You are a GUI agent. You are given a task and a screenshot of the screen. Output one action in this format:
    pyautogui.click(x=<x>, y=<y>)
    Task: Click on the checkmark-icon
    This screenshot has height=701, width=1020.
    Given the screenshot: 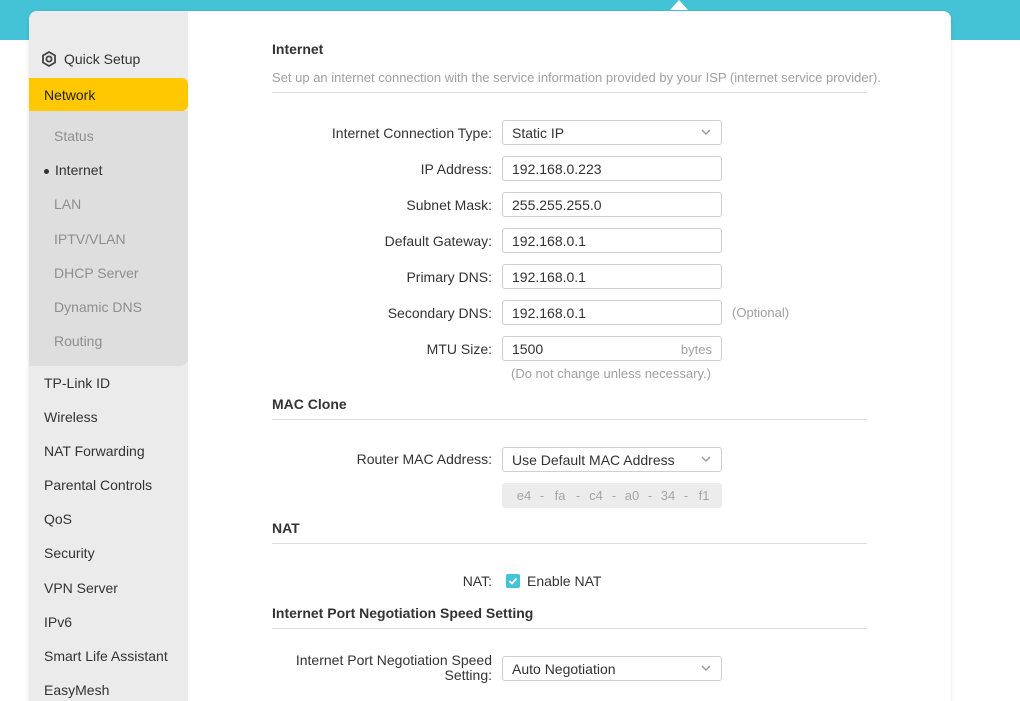 What is the action you would take?
    pyautogui.click(x=513, y=581)
    